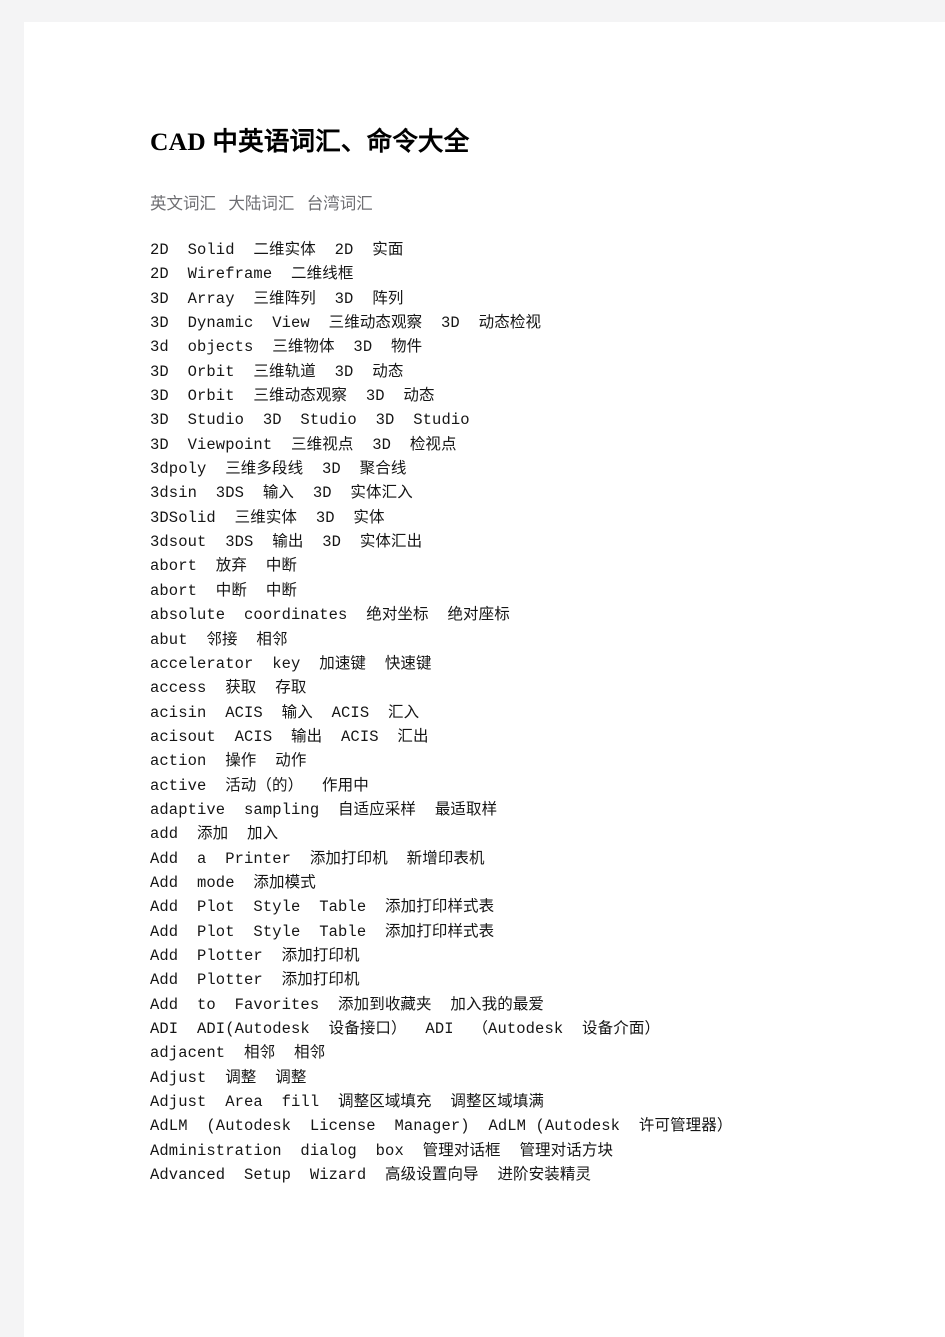  I want to click on glossary-entry: 3D Viewpoint 三维视点 3D 检视点, so click(303, 444).